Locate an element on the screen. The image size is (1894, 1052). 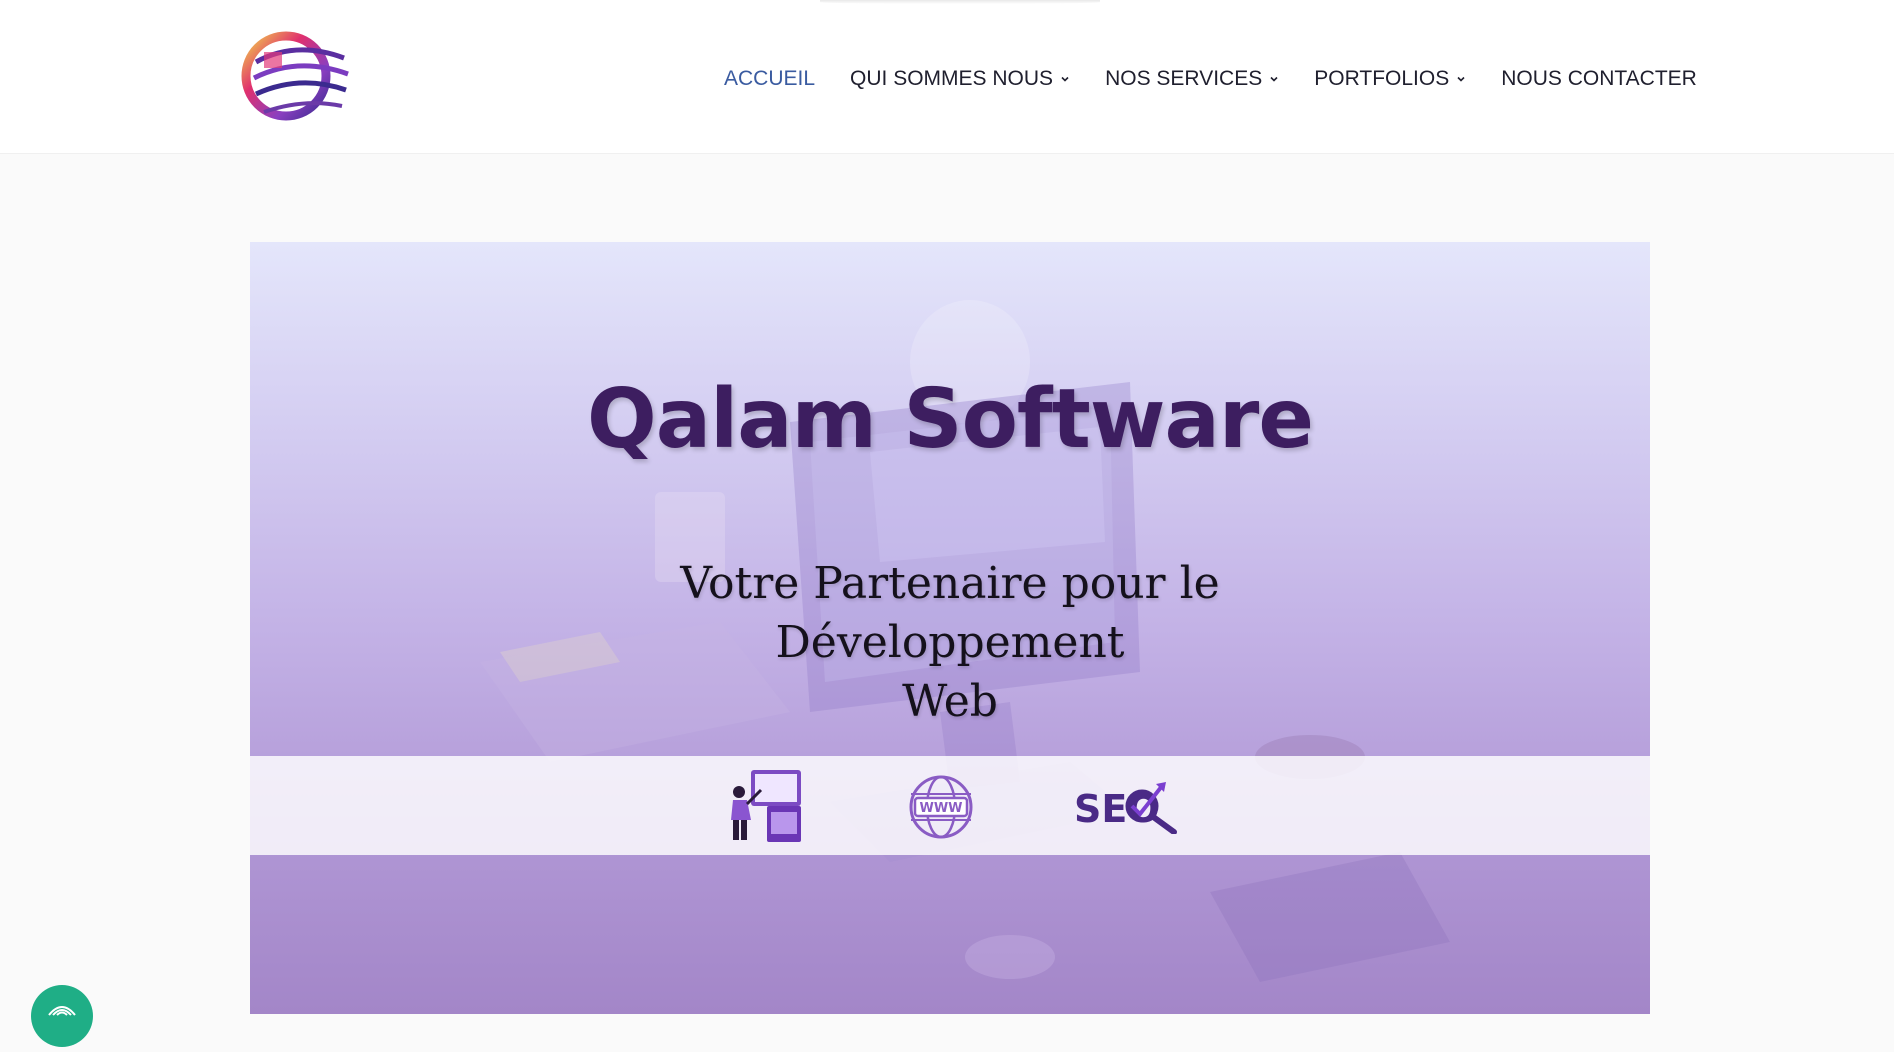
nav-accueil-label: ACCUEIL is located at coordinates (770, 78).